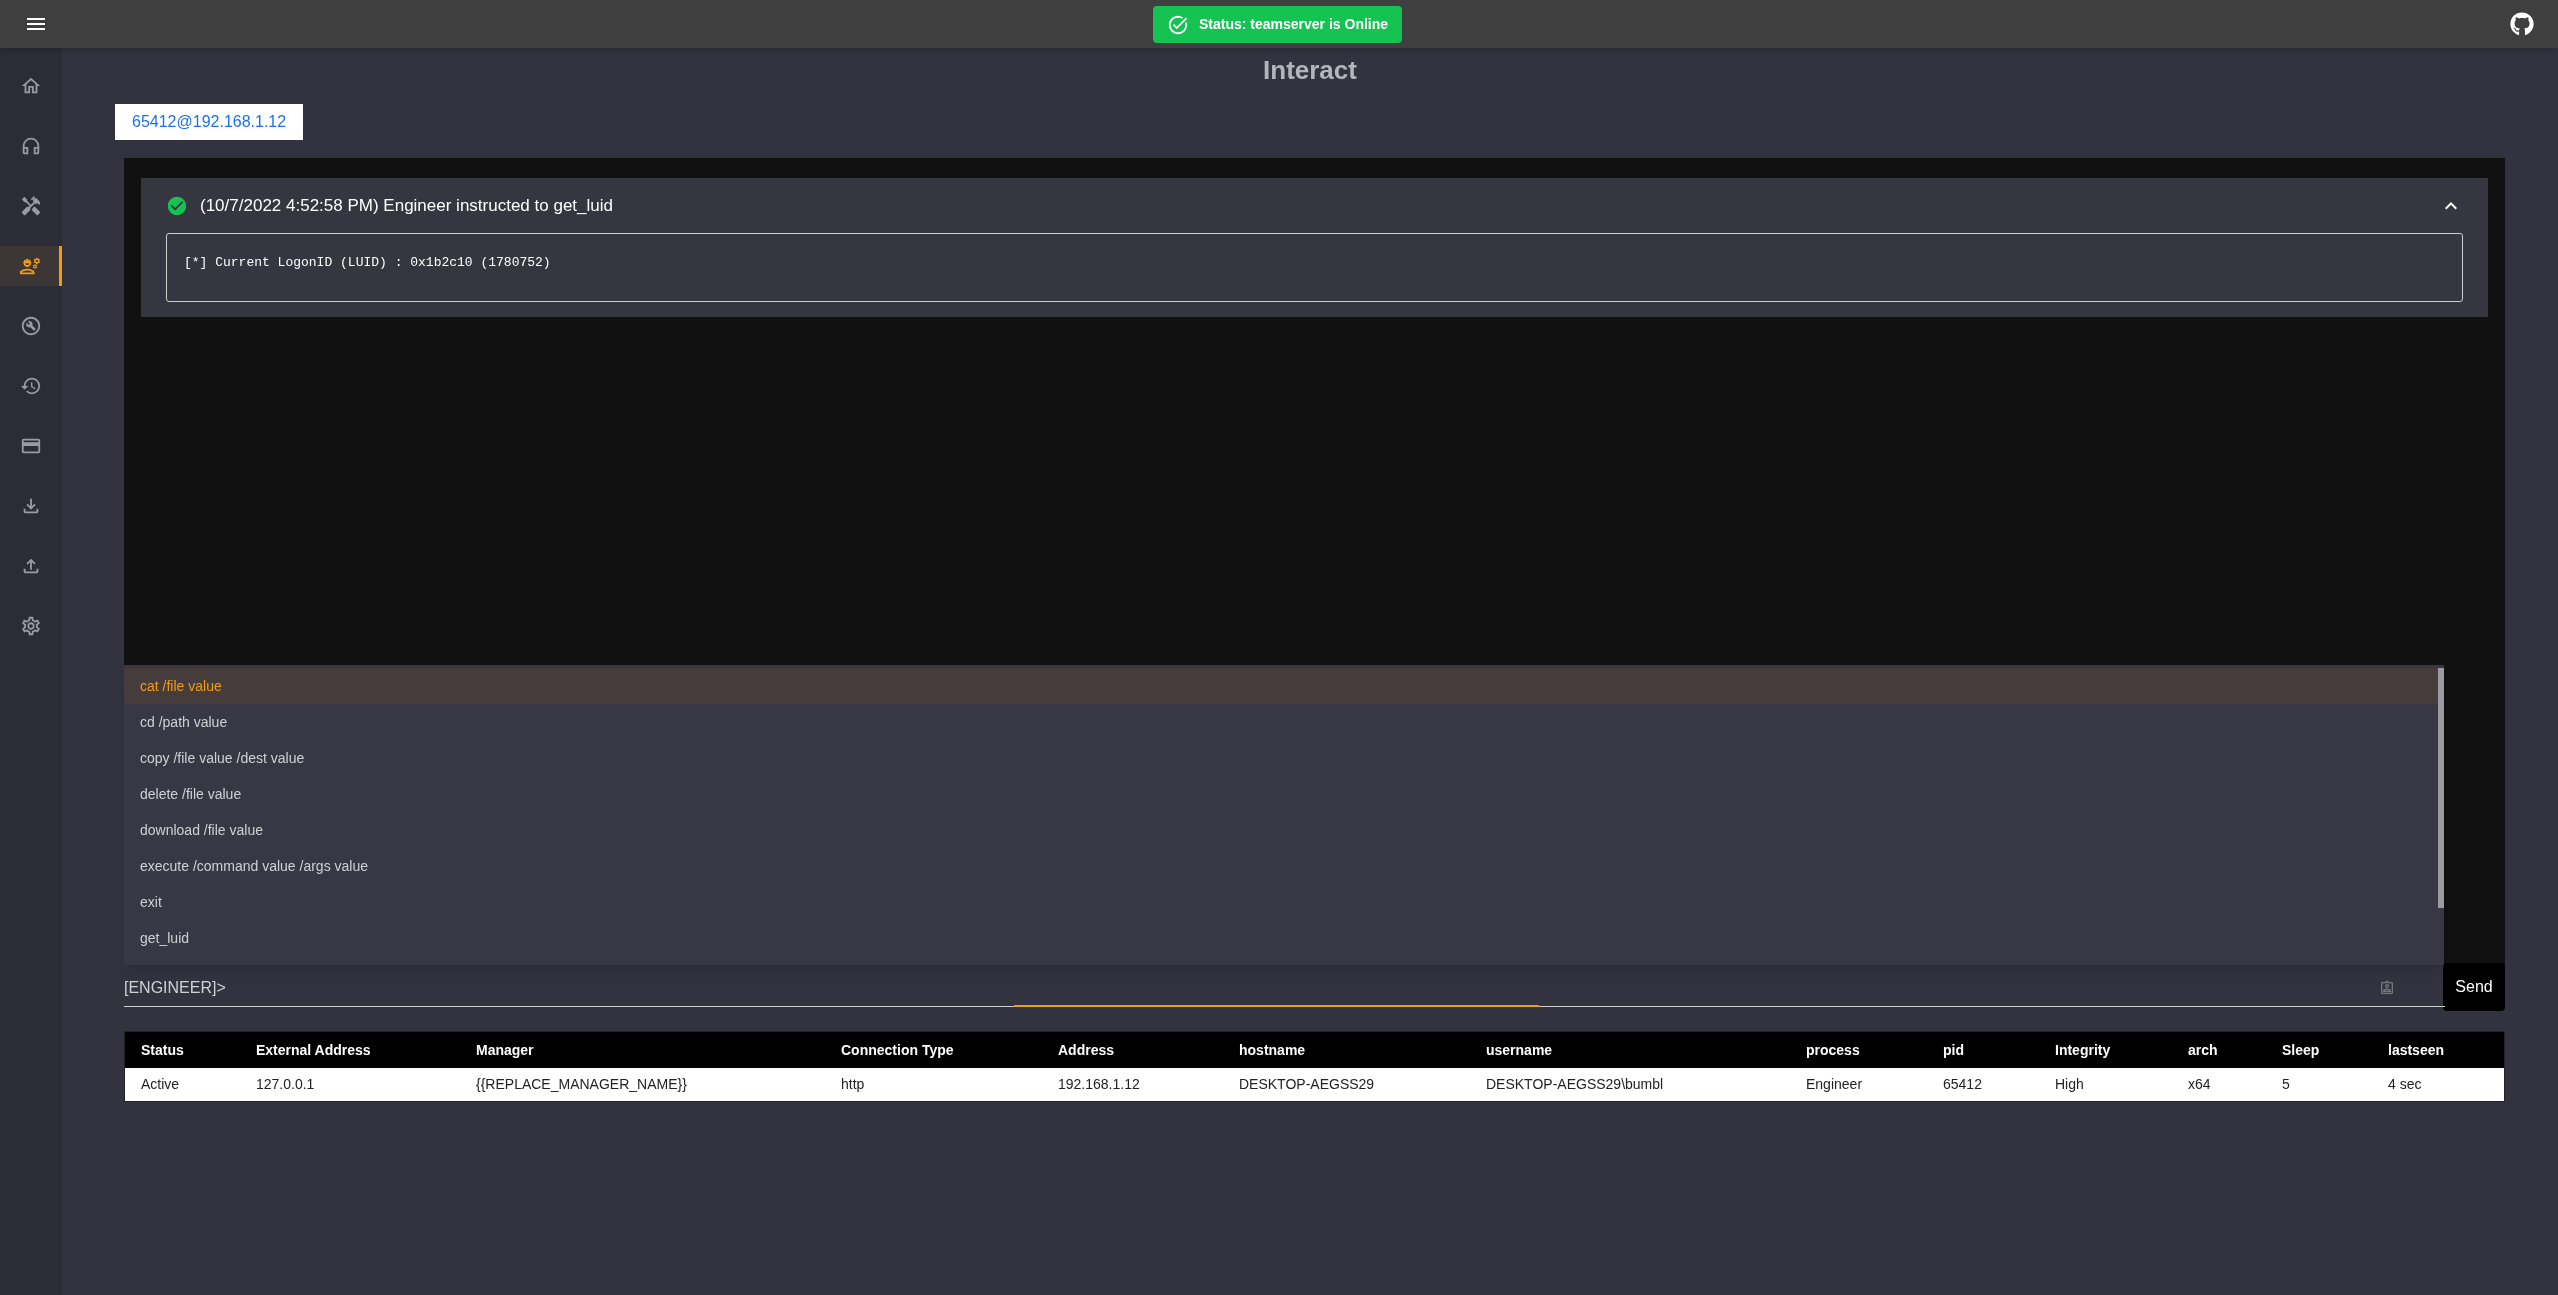  What do you see at coordinates (31, 626) in the screenshot?
I see `settings-icon` at bounding box center [31, 626].